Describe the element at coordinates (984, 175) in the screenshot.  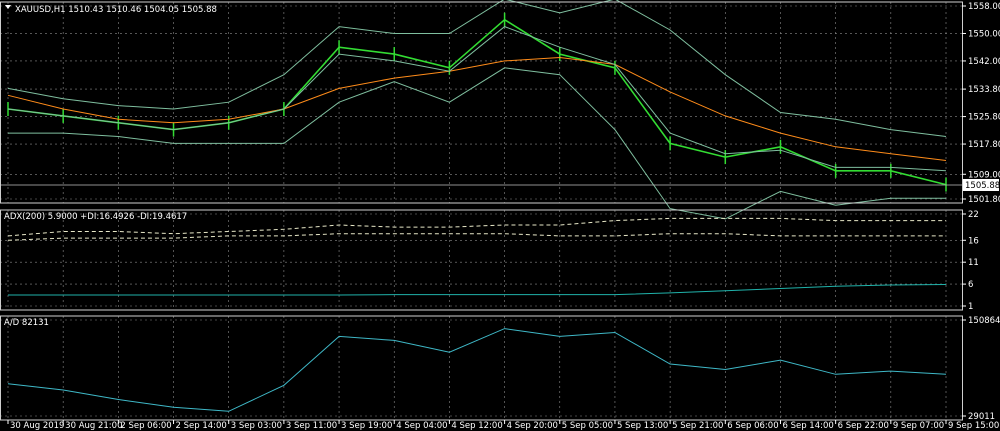
I see `y-tick-label: 1509.00` at that location.